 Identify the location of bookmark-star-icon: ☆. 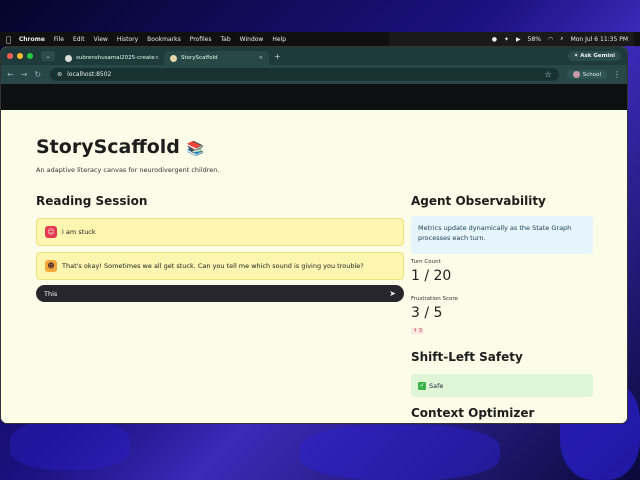
(548, 74).